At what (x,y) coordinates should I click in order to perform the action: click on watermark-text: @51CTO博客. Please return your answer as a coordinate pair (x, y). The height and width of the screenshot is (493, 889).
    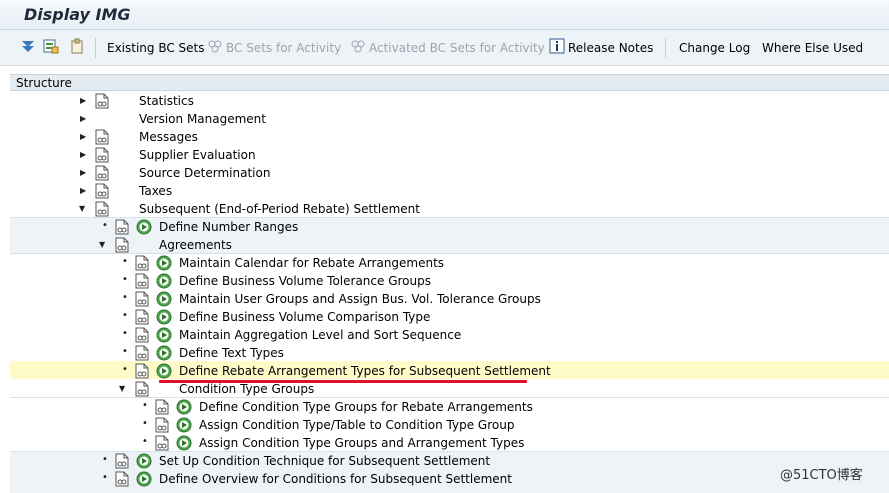
    Looking at the image, I should click on (821, 475).